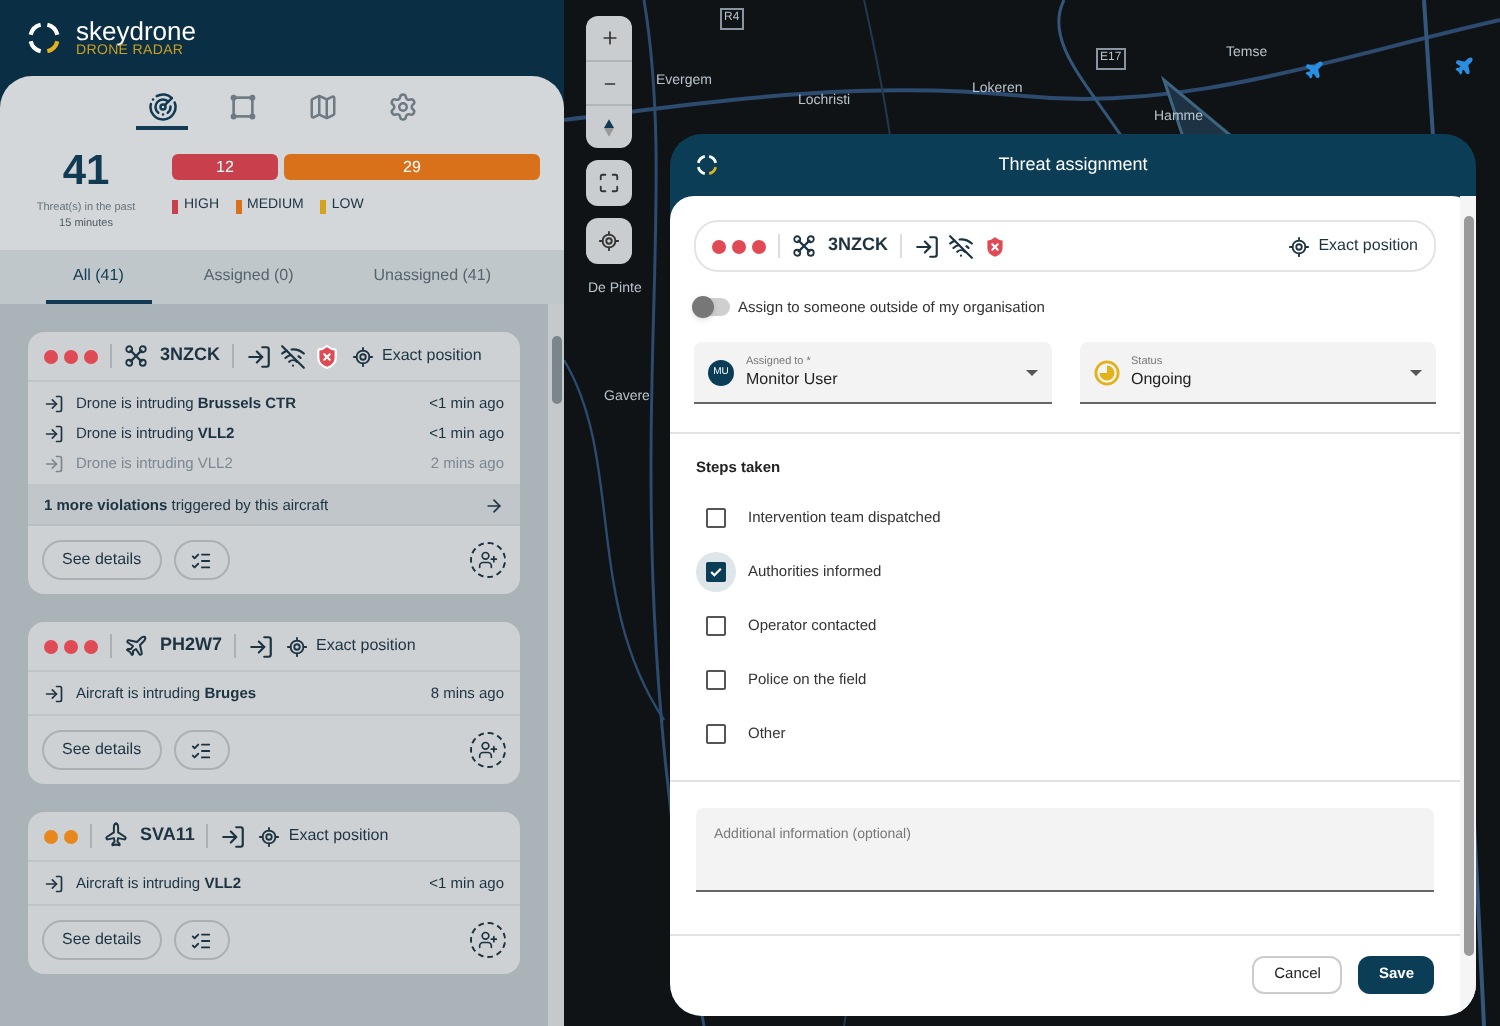  Describe the element at coordinates (86, 171) in the screenshot. I see `threat-count: 41` at that location.